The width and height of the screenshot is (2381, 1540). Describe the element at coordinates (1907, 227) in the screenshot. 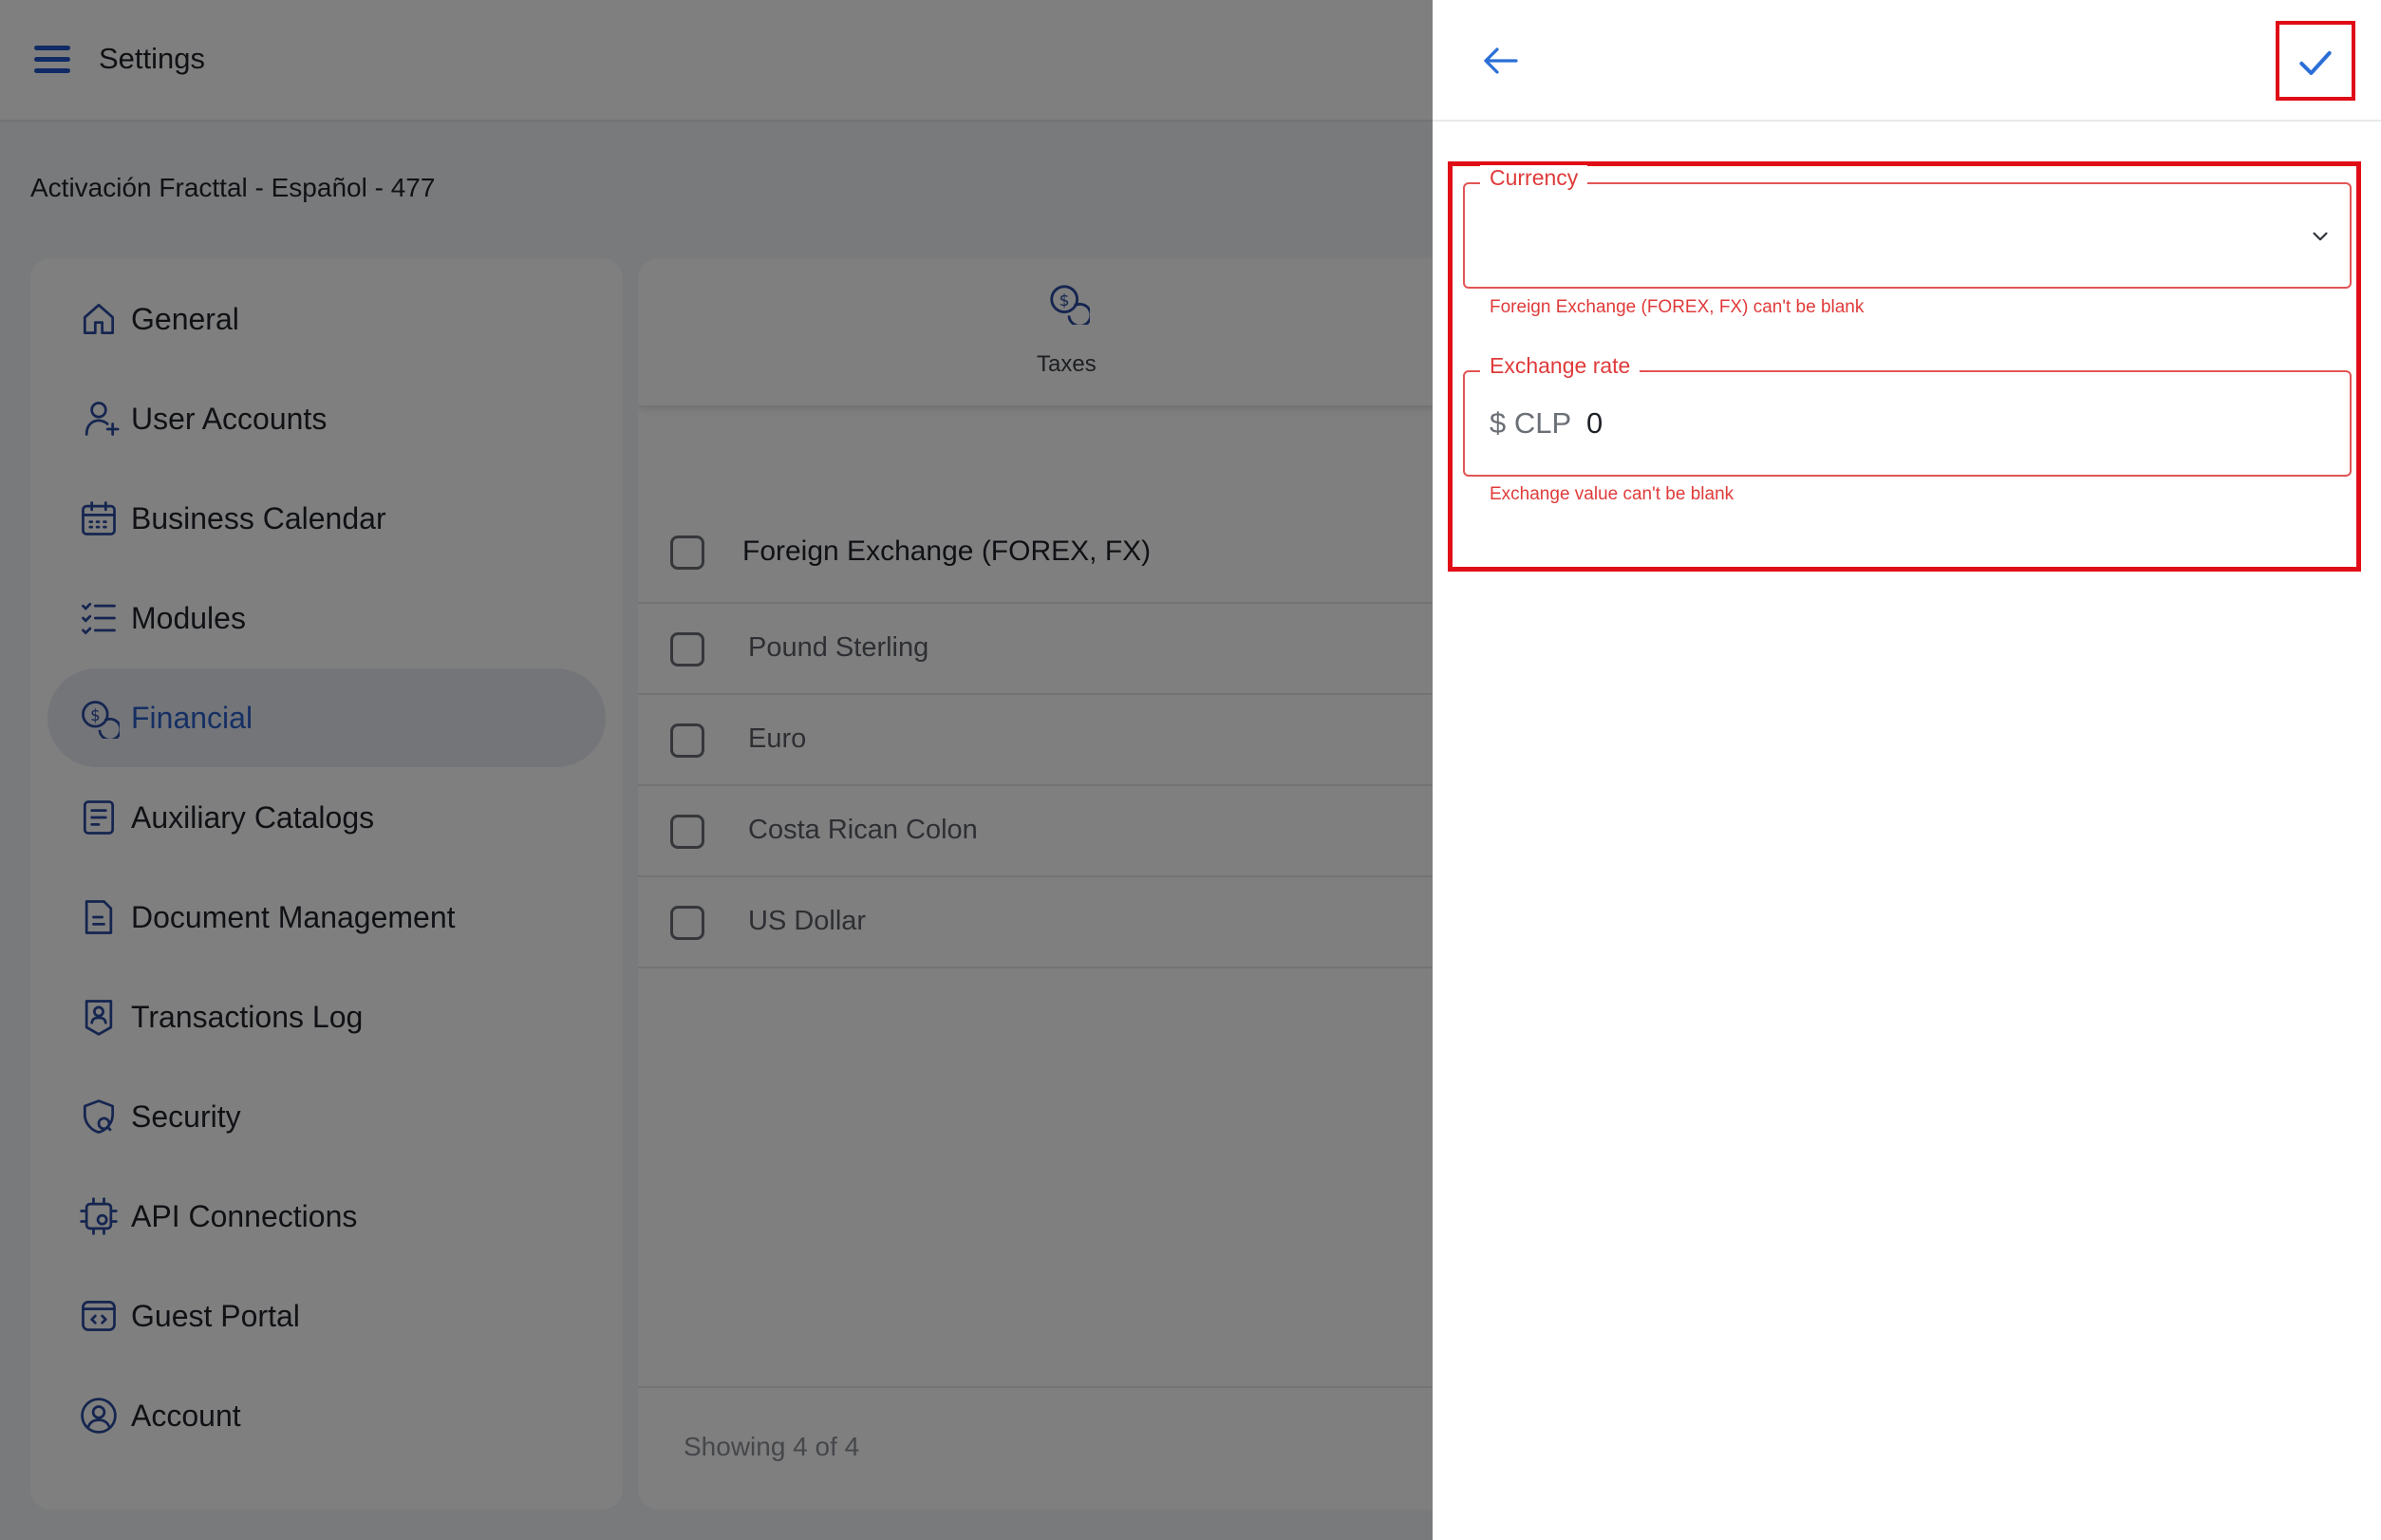

I see `currency-select: Currency` at that location.